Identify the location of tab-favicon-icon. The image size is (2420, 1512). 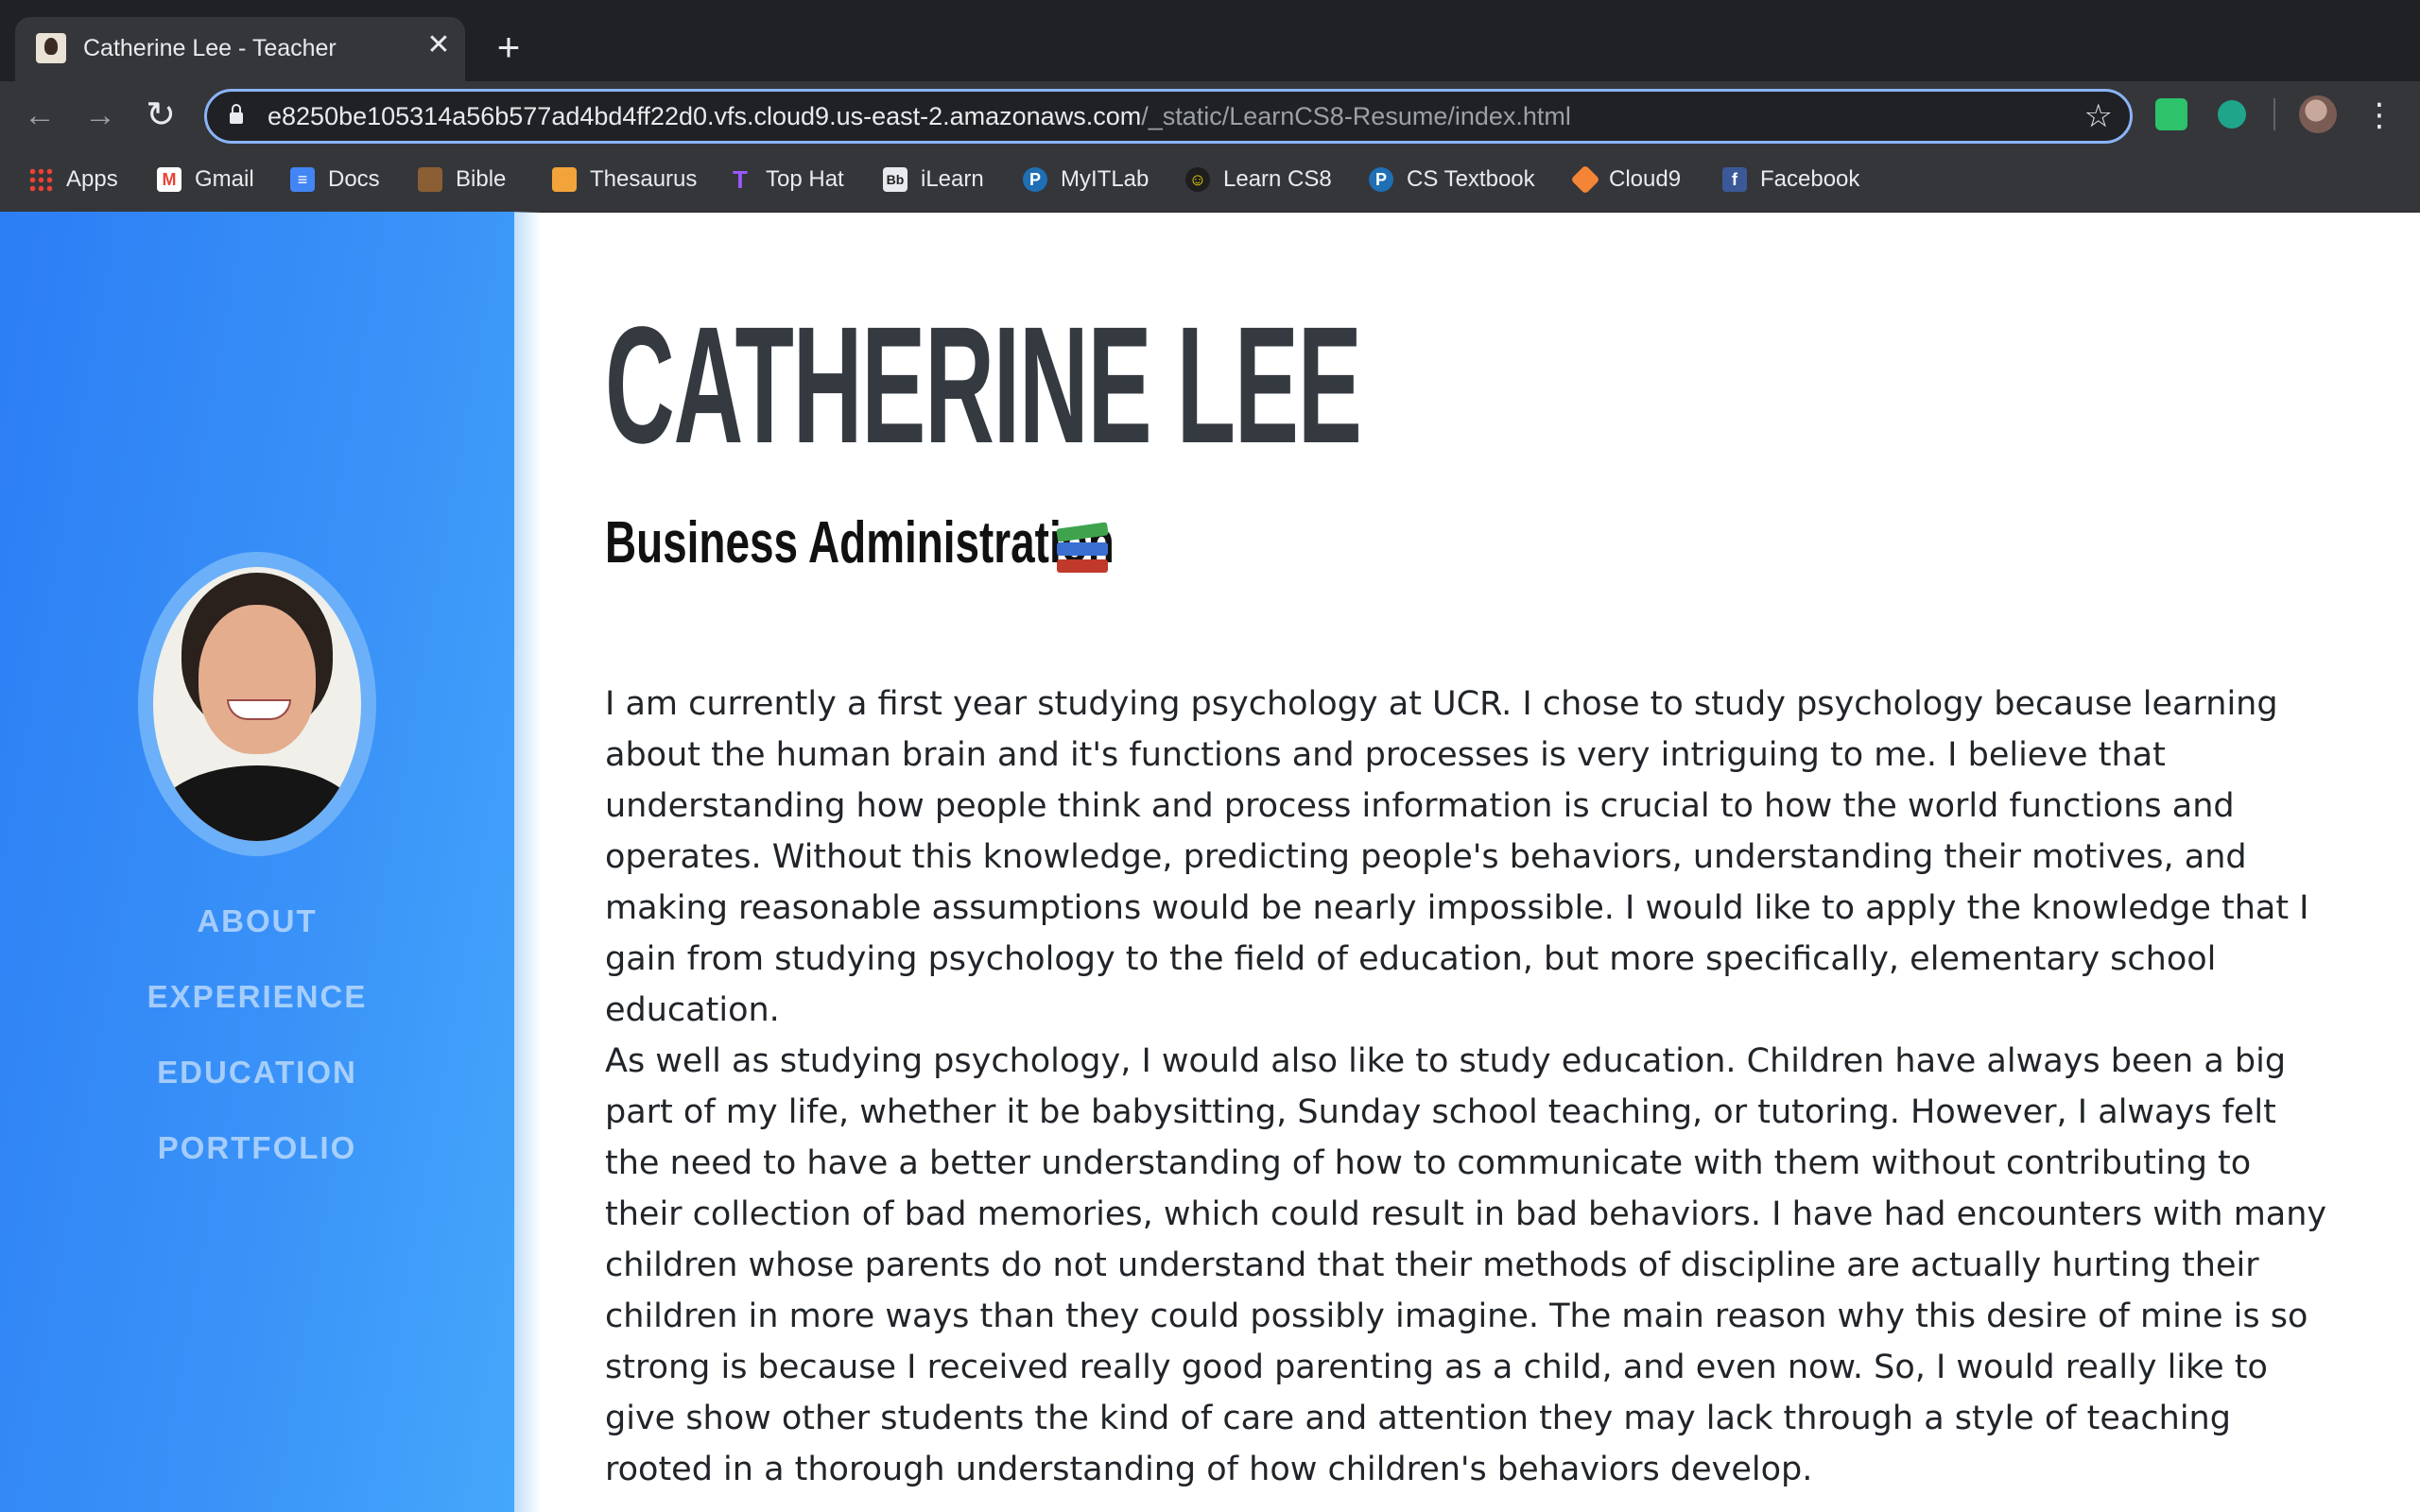
(51, 48).